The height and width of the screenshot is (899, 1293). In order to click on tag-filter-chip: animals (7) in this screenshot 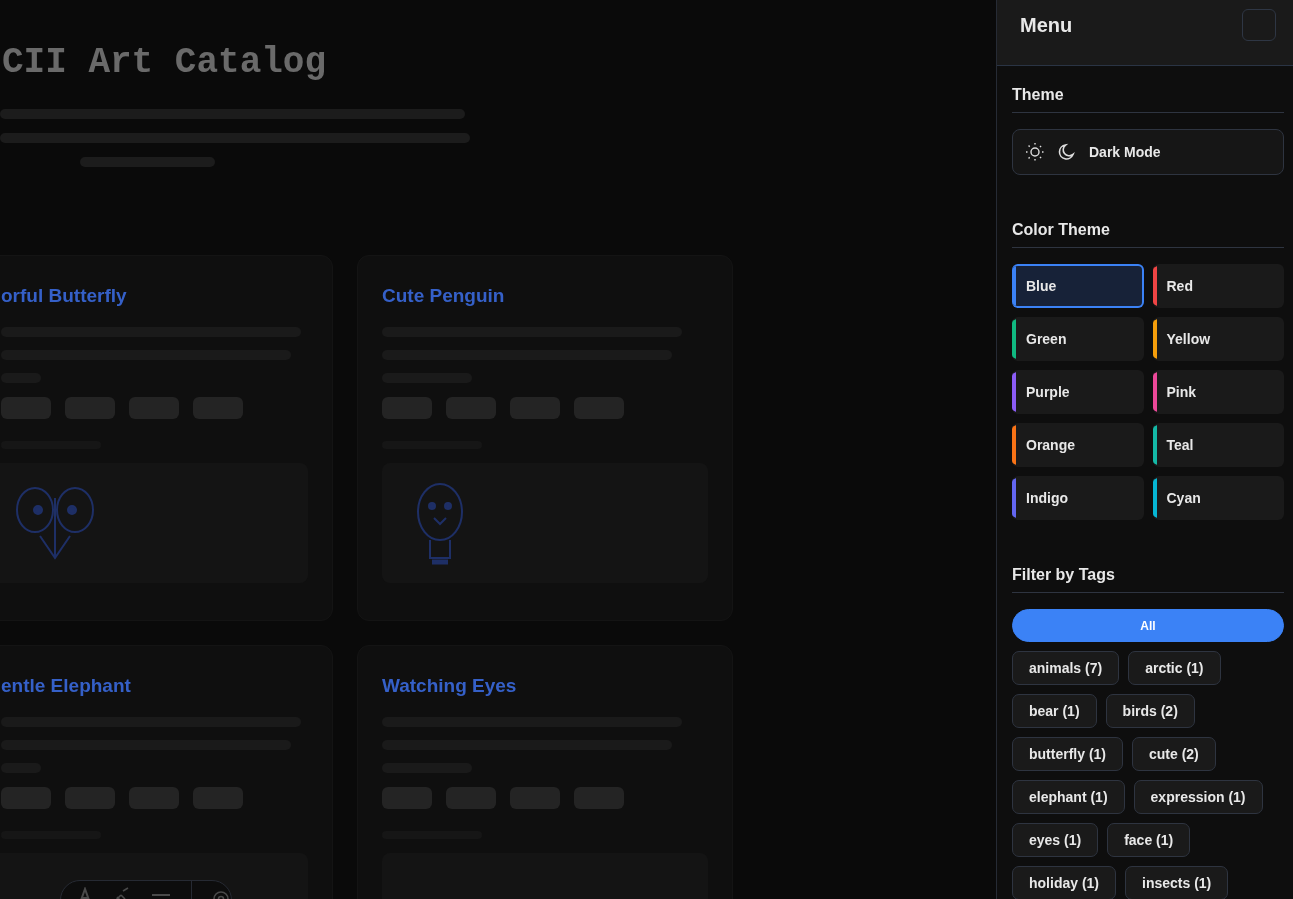, I will do `click(1066, 668)`.